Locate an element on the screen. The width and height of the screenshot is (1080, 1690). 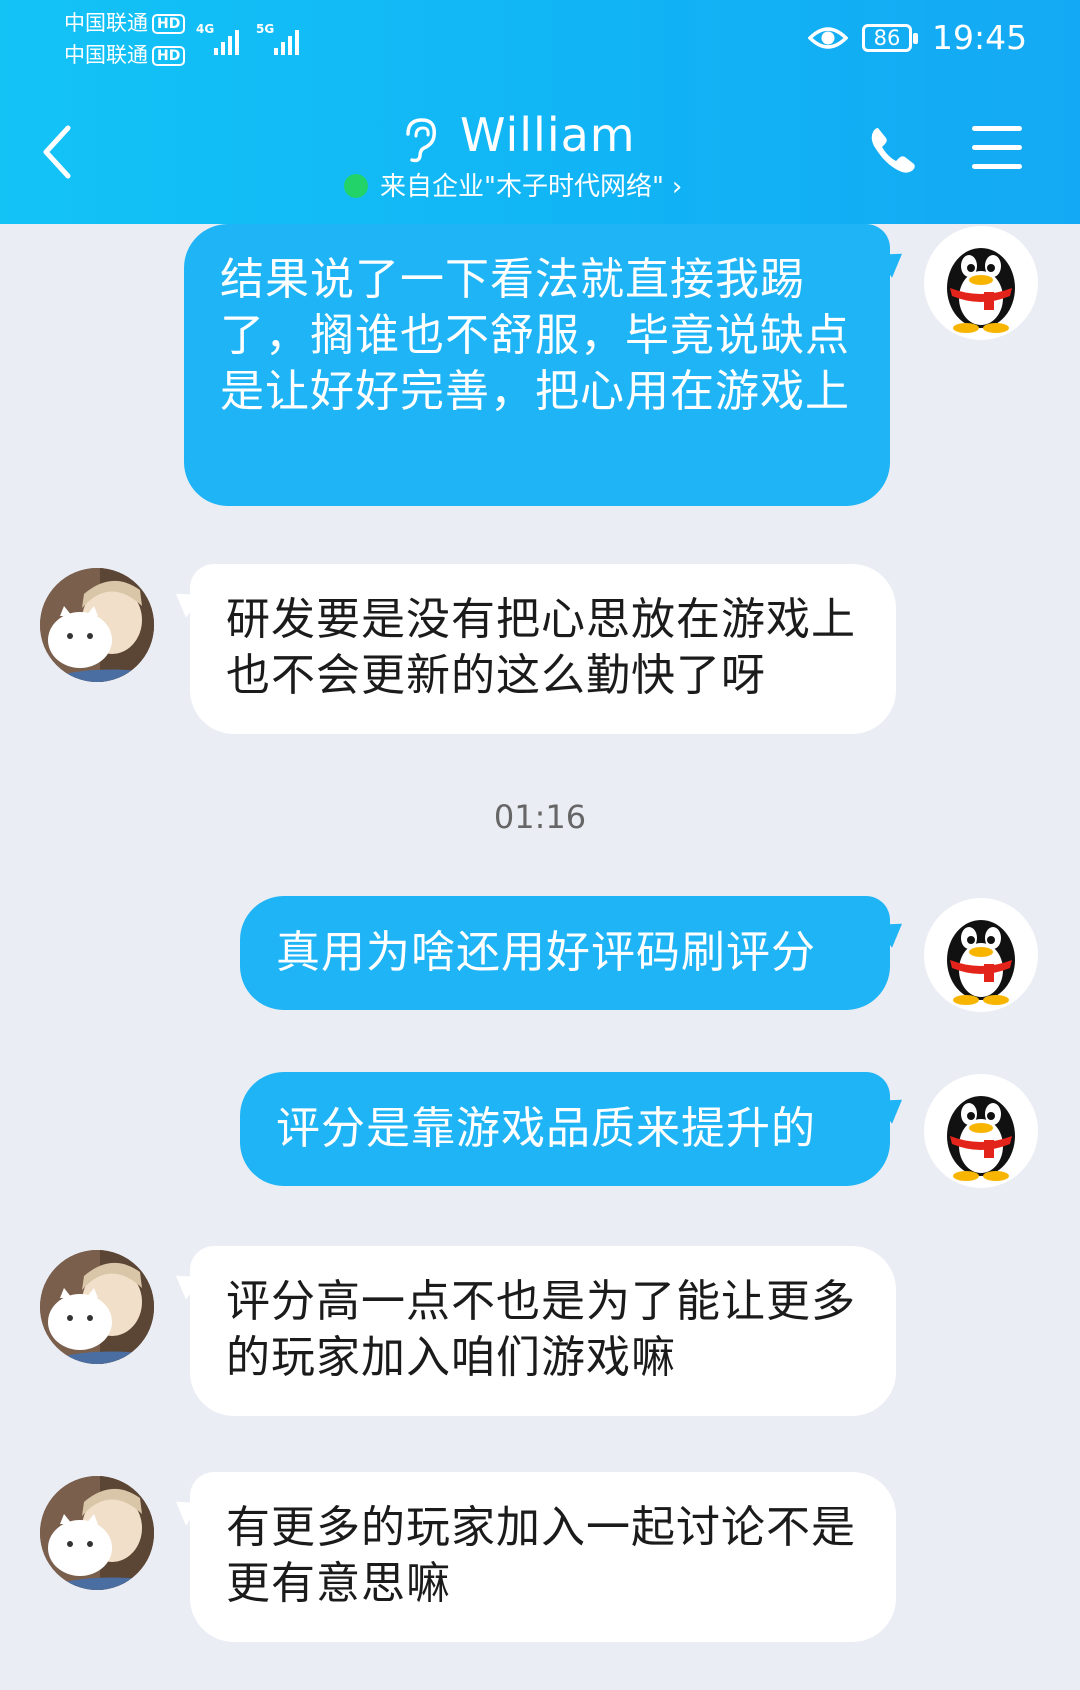
message-bubble-outgoing: 真用为啥还用好评码刷评分 is located at coordinates (565, 953).